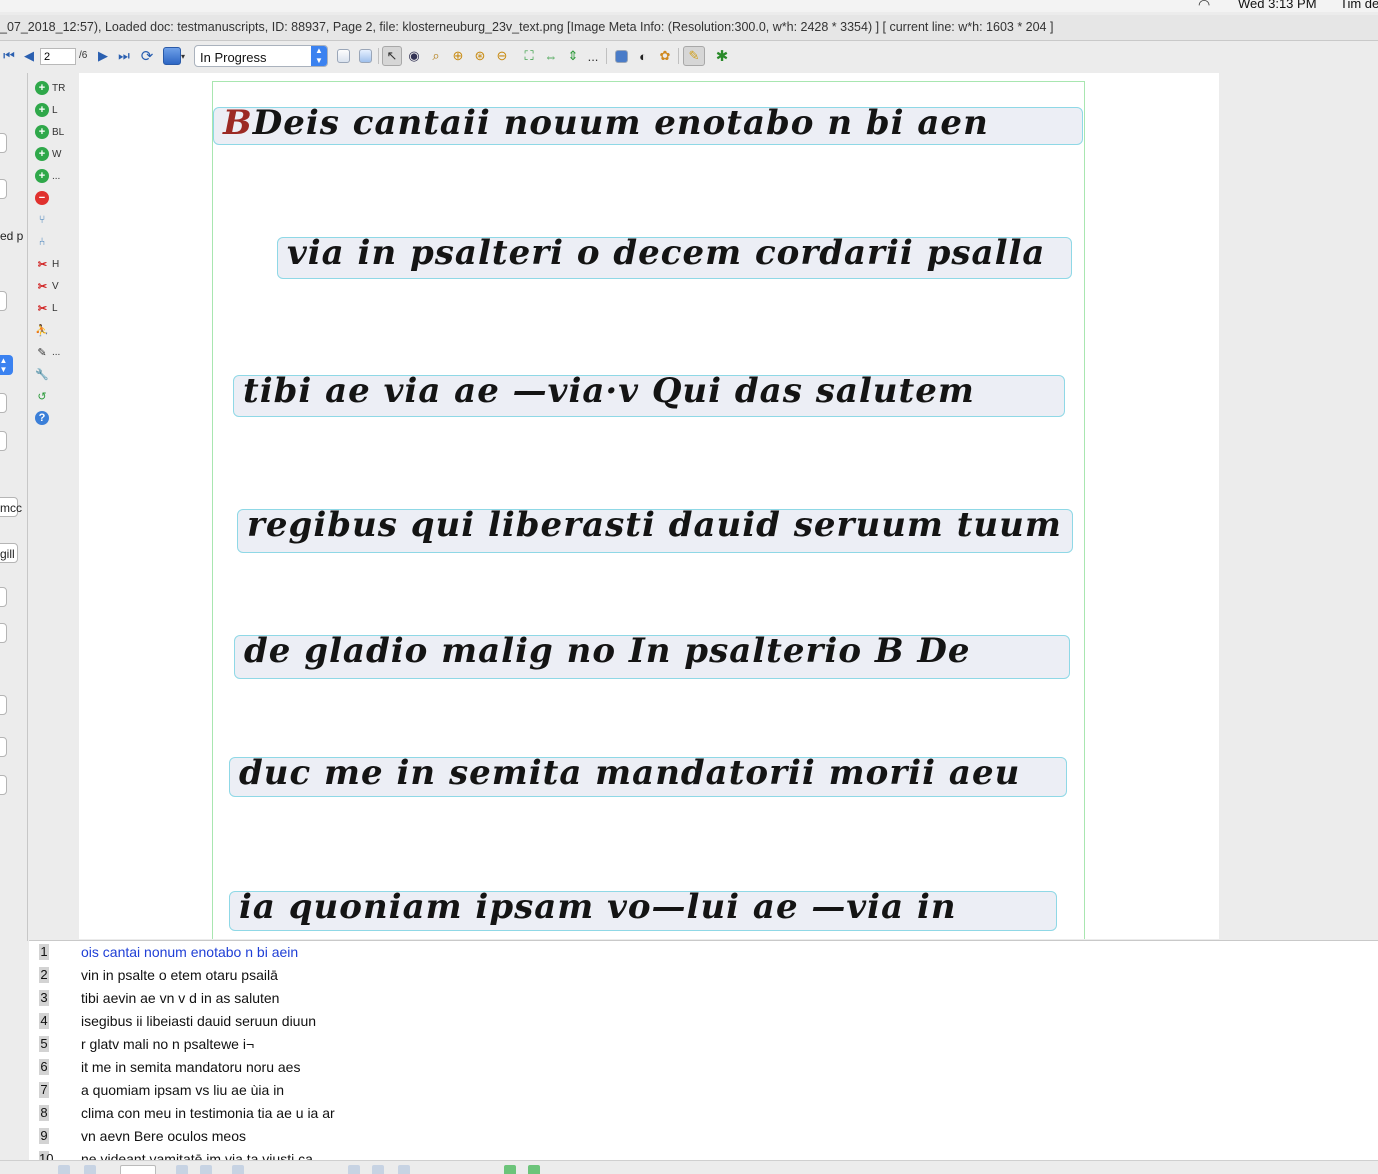 The height and width of the screenshot is (1174, 1378). What do you see at coordinates (703, 952) in the screenshot?
I see `transcription-line: 1 ois cantai nonum enotabo n bi aein` at bounding box center [703, 952].